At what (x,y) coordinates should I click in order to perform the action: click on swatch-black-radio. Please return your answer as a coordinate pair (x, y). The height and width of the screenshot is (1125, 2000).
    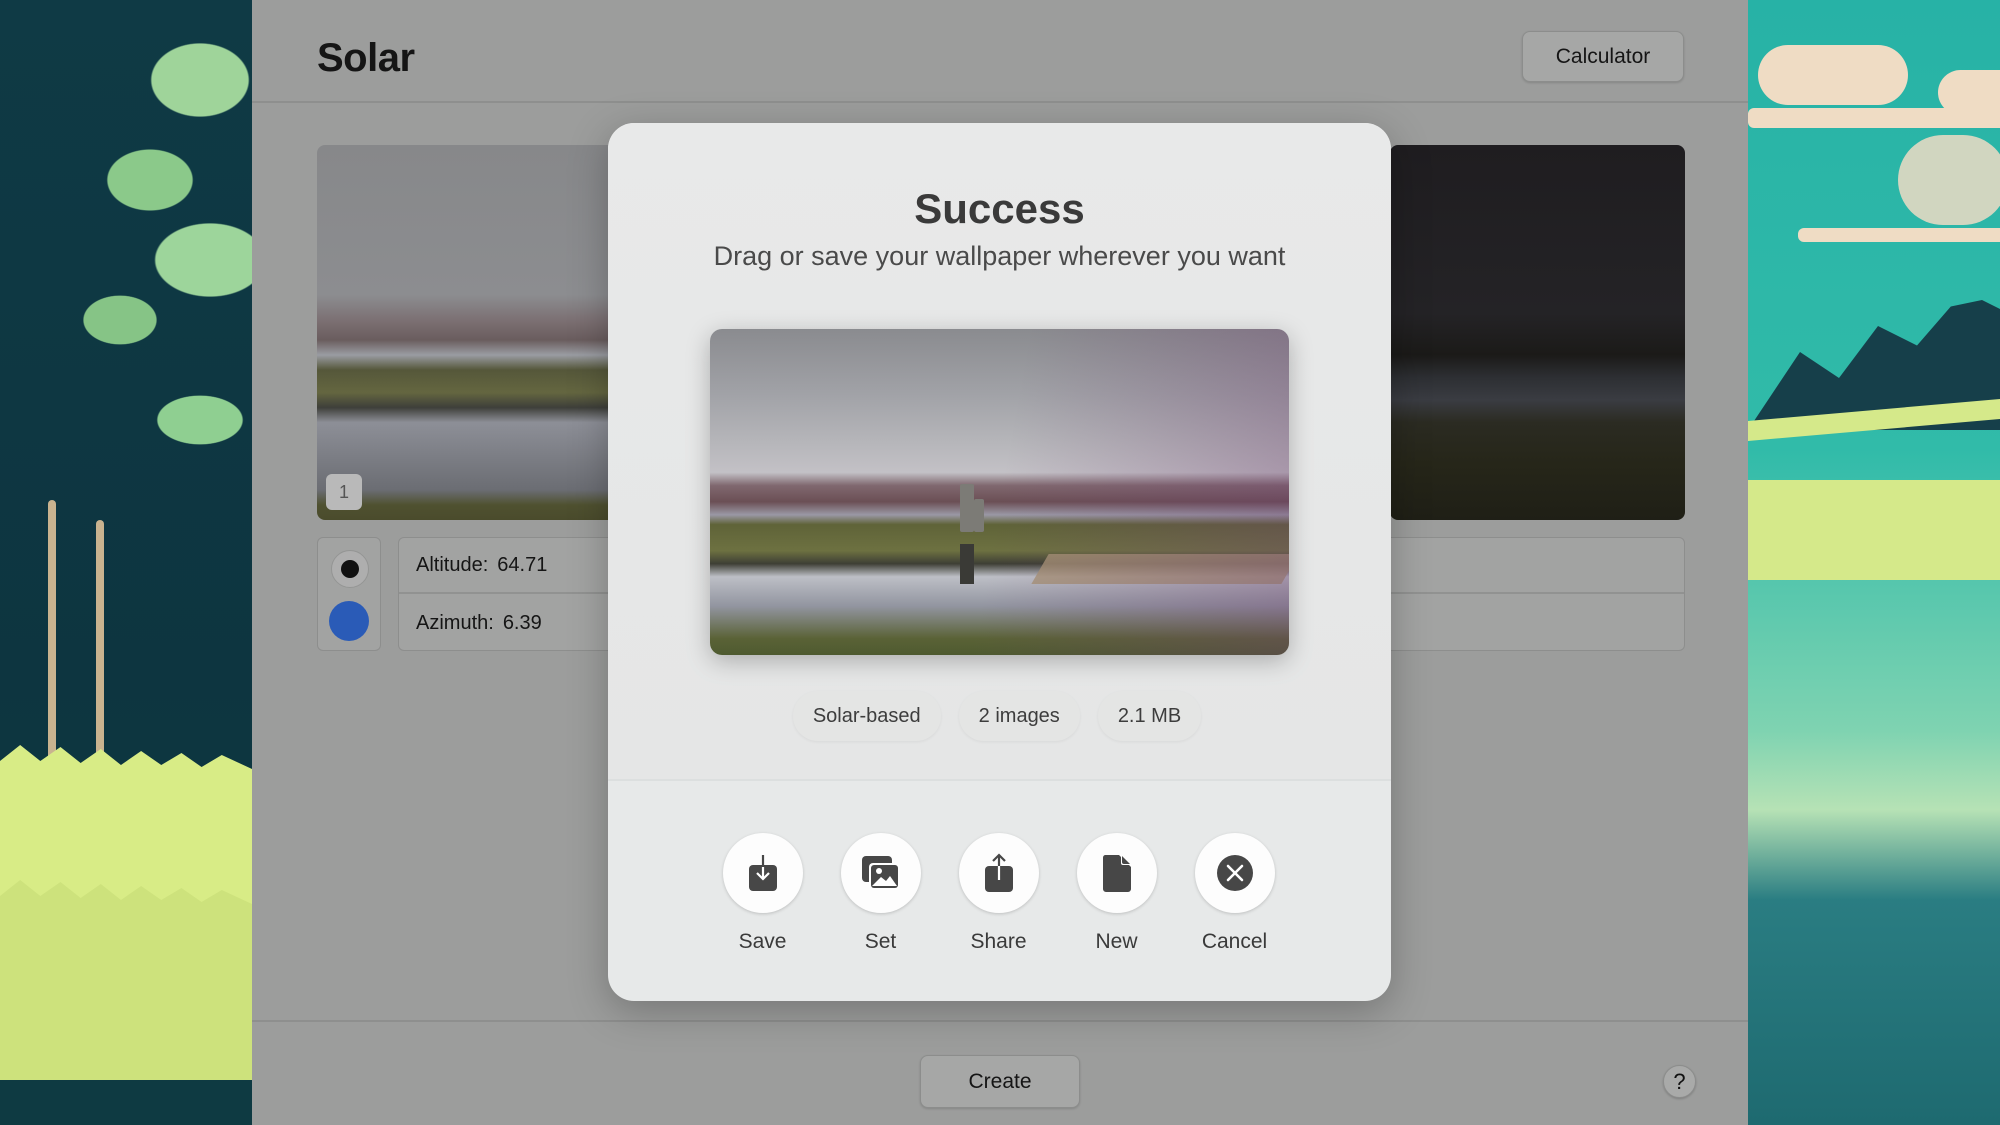
    Looking at the image, I should click on (350, 569).